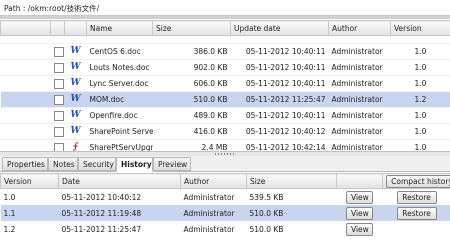 This screenshot has width=450, height=241. Describe the element at coordinates (29, 181) in the screenshot. I see `hist-header-version: Version` at that location.